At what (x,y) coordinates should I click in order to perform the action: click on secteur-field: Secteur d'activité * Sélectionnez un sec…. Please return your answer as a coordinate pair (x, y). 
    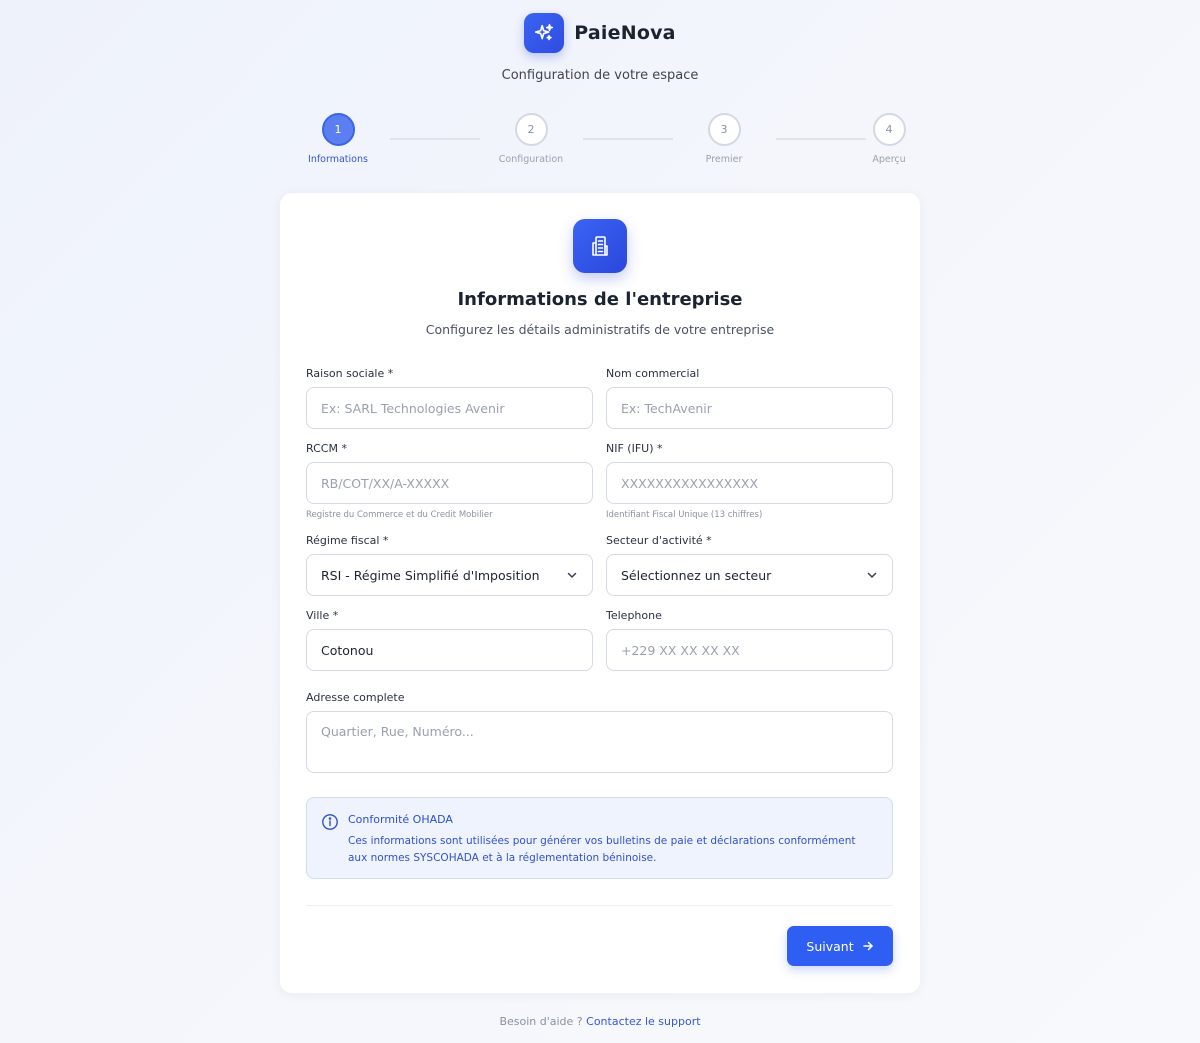
    Looking at the image, I should click on (749, 565).